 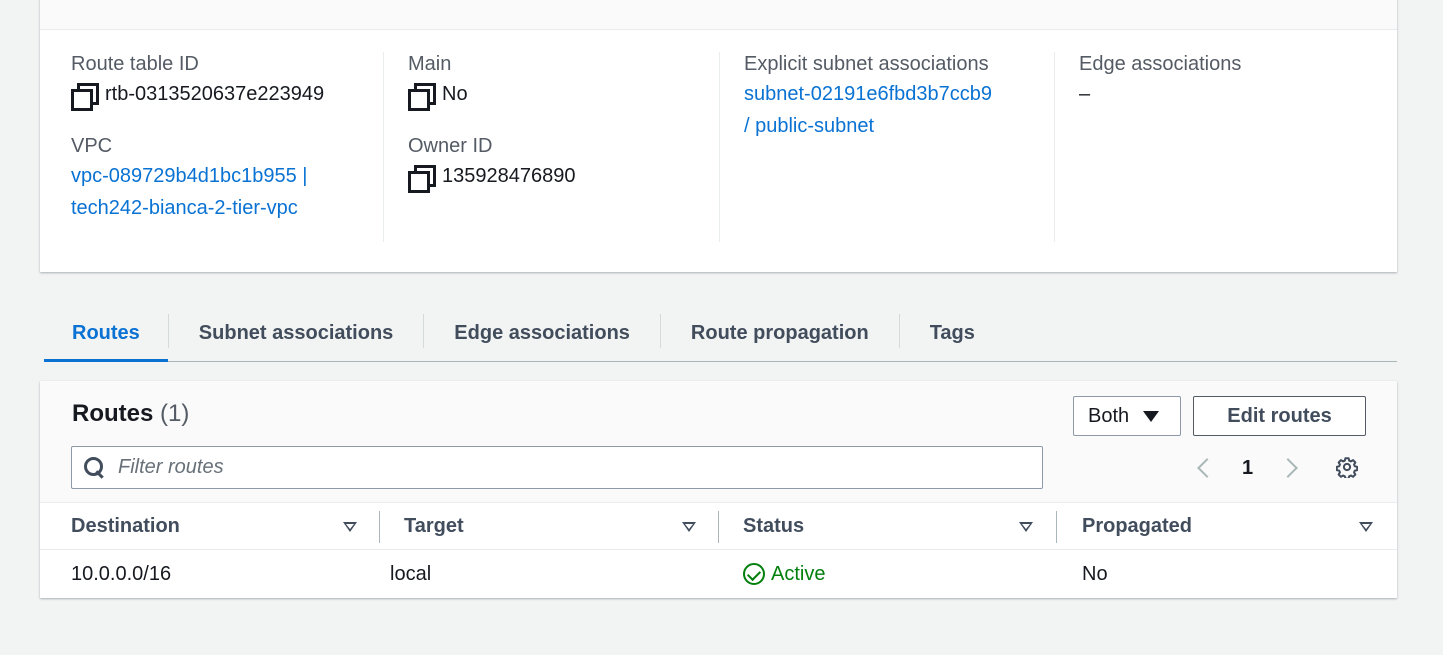 I want to click on cell-destination: 10.0.0.0/16, so click(x=121, y=573).